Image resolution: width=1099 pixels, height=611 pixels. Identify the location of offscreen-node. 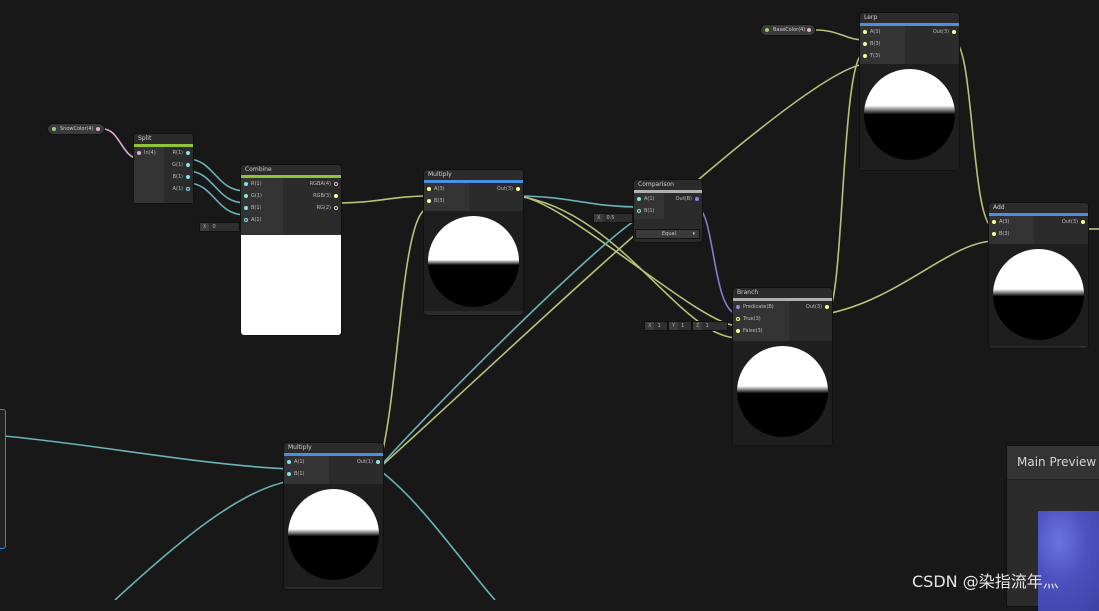
(3, 479).